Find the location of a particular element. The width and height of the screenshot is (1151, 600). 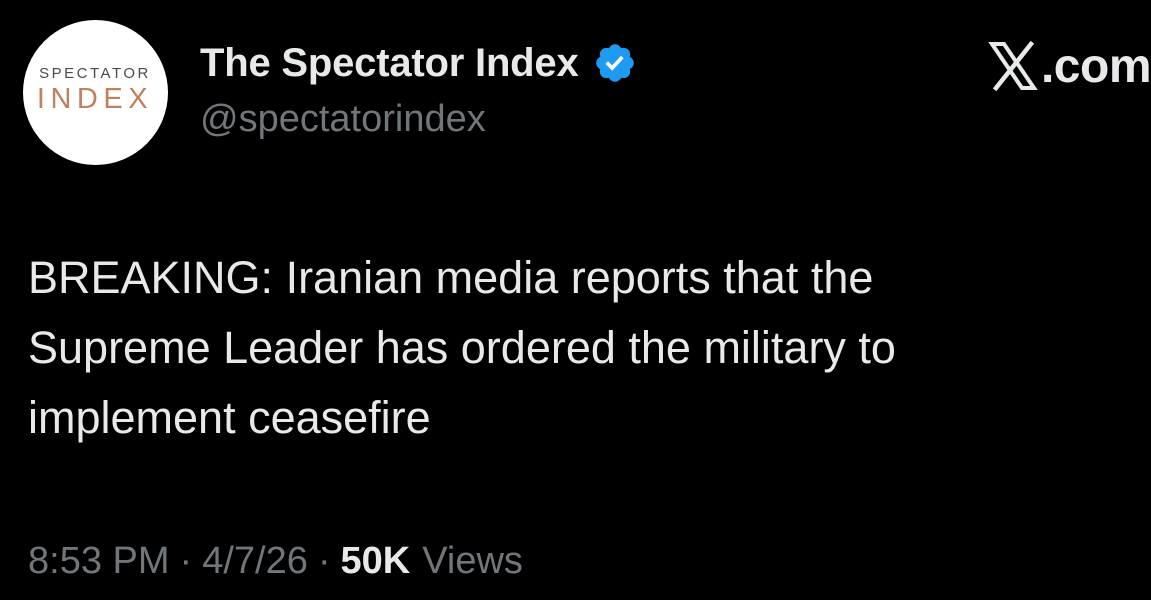

display-name: The Spectator Index is located at coordinates (389, 63).